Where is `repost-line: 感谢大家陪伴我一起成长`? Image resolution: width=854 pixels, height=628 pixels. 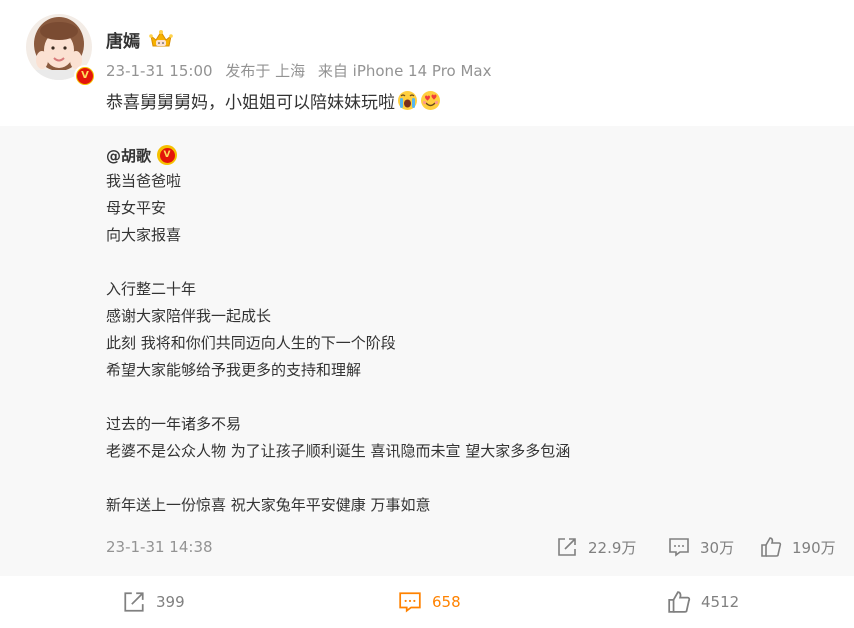
repost-line: 感谢大家陪伴我一起成长 is located at coordinates (189, 316).